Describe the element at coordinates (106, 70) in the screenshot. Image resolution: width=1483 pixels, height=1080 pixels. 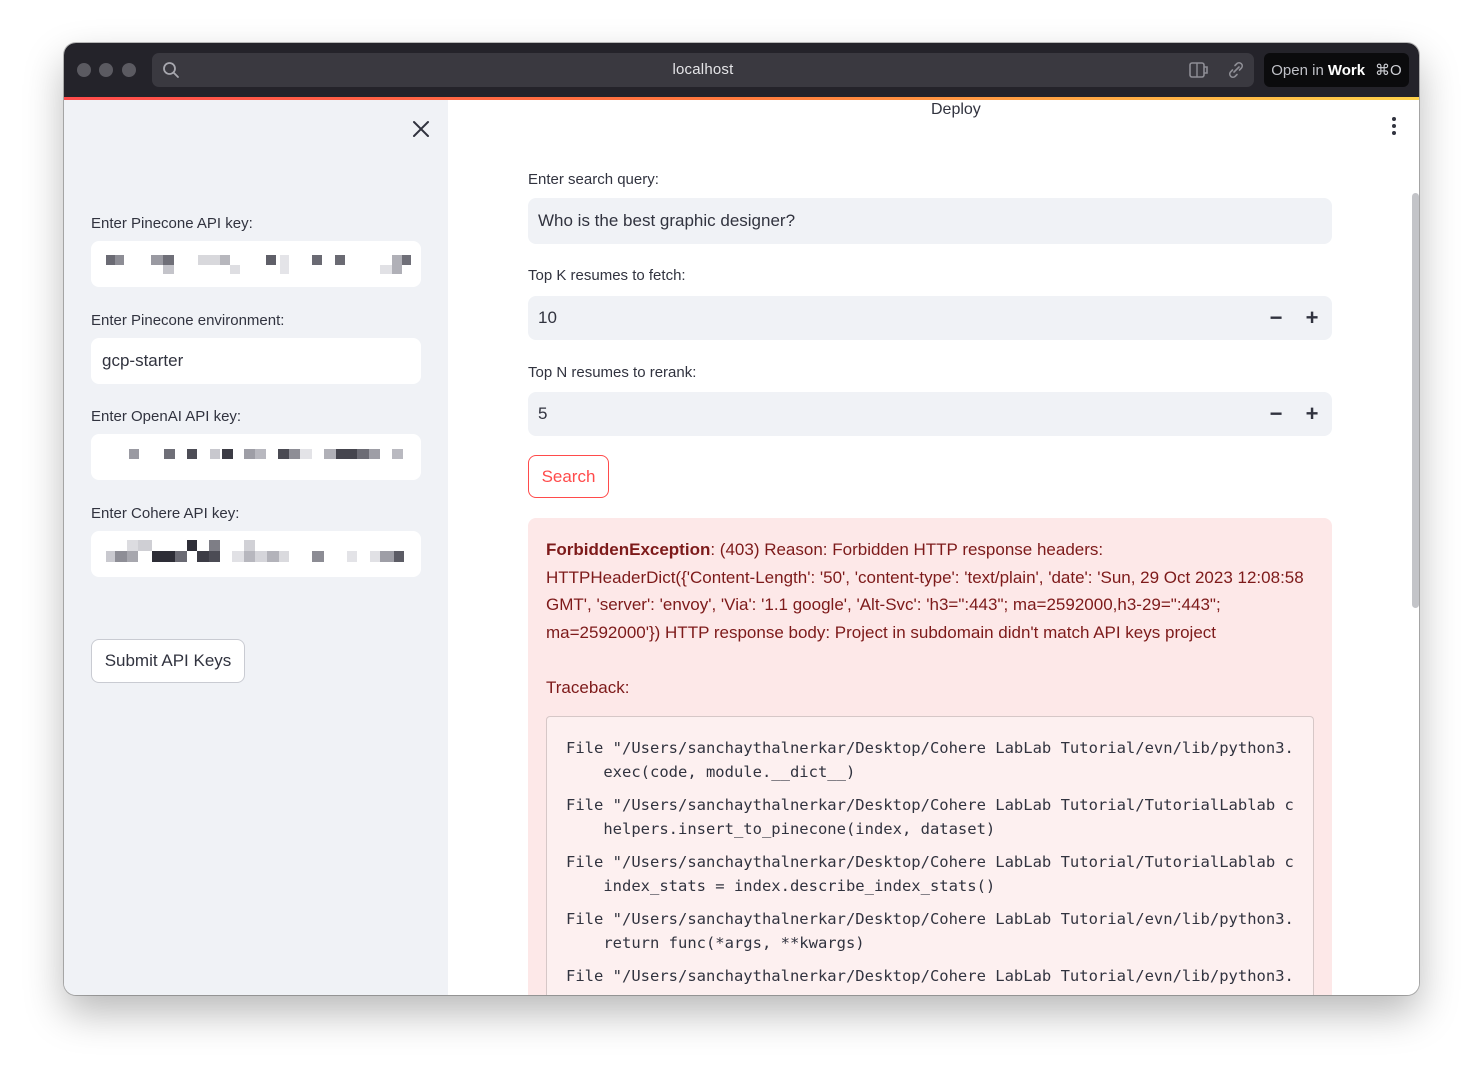
I see `window-minimize-dot` at that location.